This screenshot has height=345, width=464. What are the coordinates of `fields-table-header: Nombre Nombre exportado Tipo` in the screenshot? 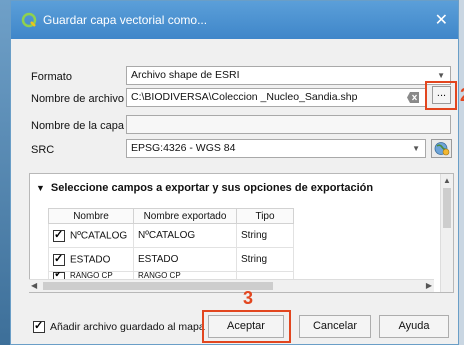 It's located at (171, 216).